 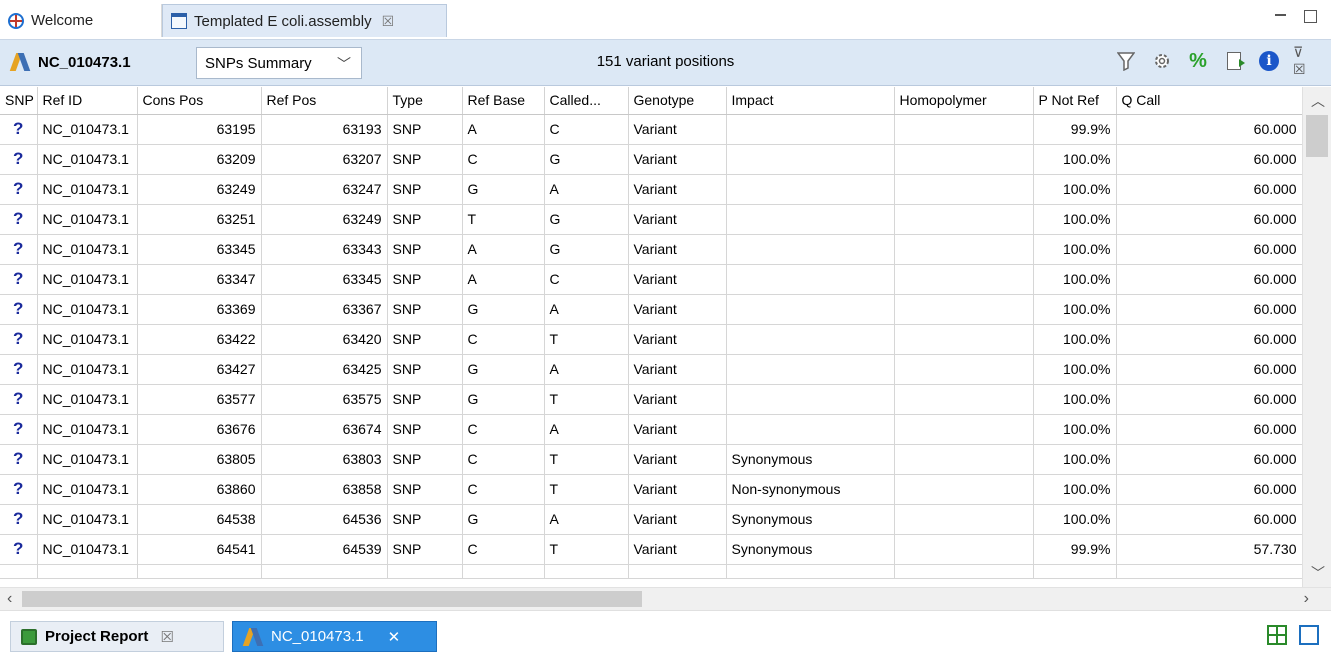 What do you see at coordinates (9, 599) in the screenshot?
I see `scroll-left-icon: ‹` at bounding box center [9, 599].